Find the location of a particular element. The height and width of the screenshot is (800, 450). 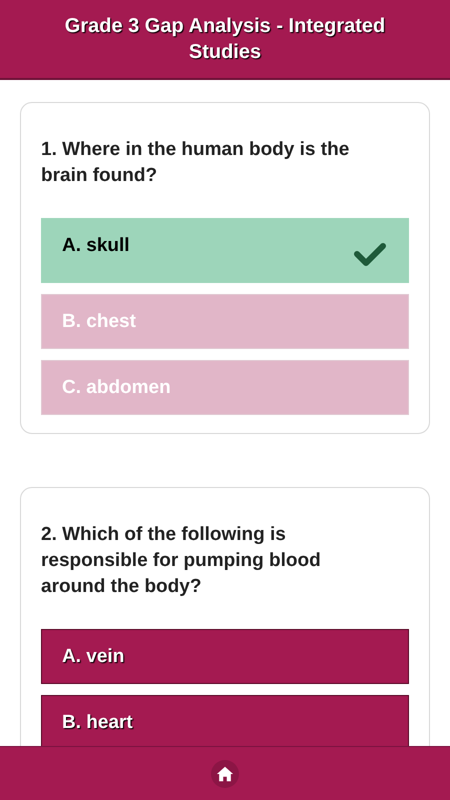

home-button is located at coordinates (225, 774).